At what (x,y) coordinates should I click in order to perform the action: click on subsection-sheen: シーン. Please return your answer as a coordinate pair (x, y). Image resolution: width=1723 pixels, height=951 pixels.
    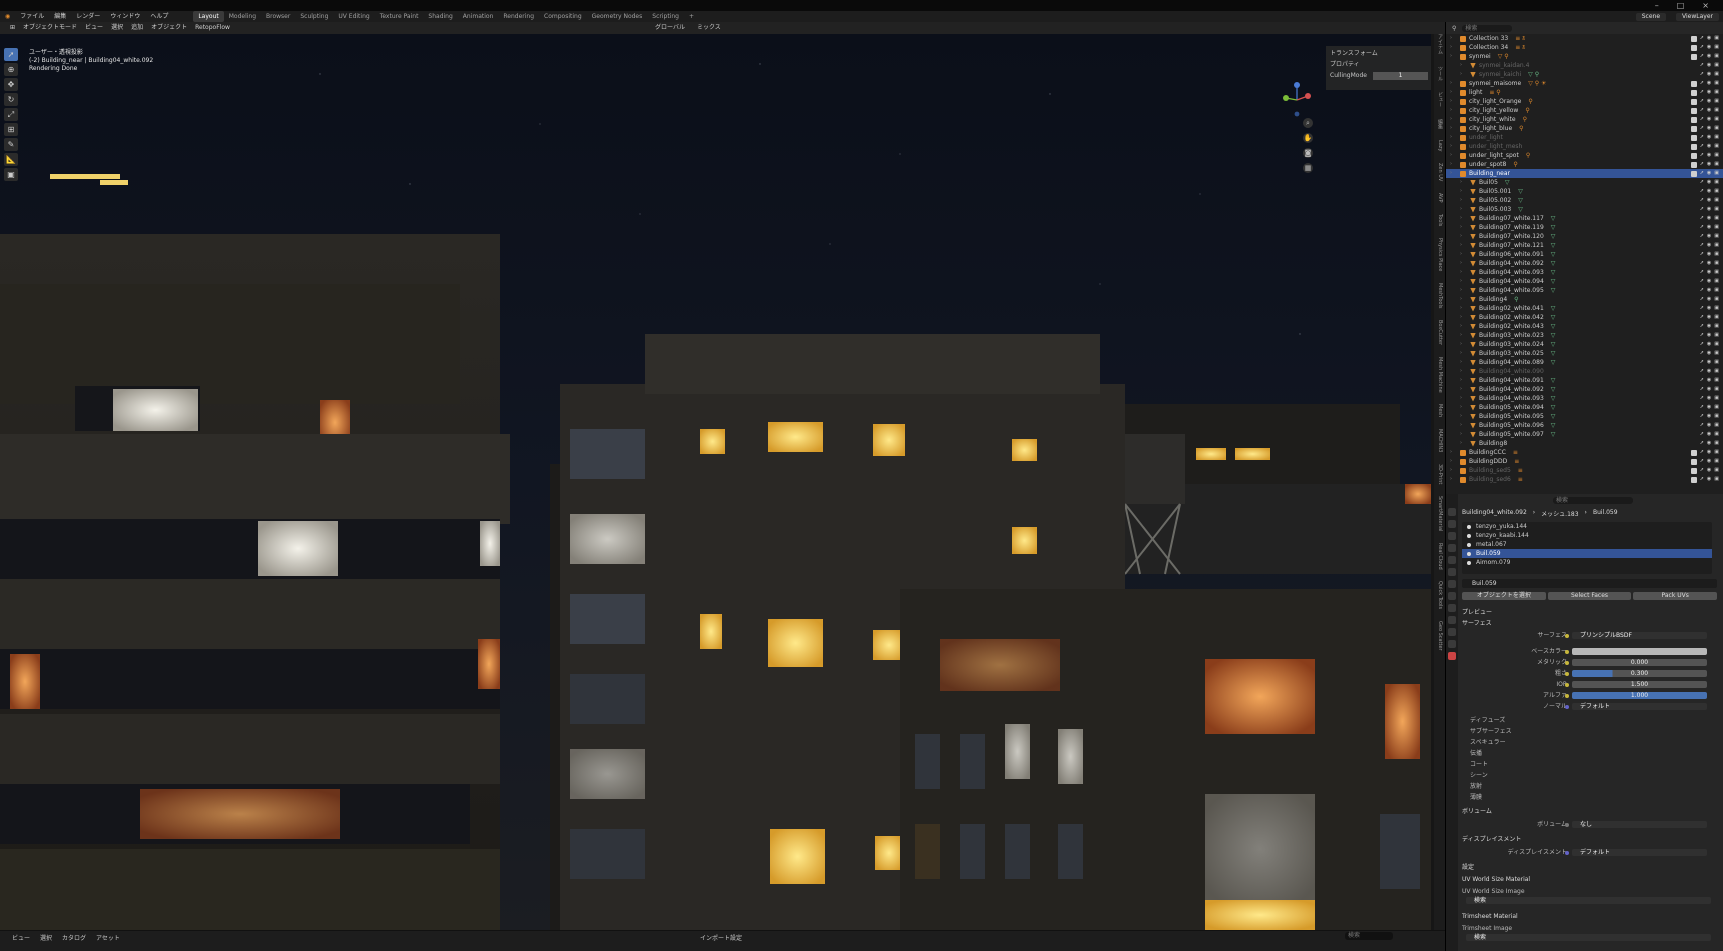
    Looking at the image, I should click on (1479, 775).